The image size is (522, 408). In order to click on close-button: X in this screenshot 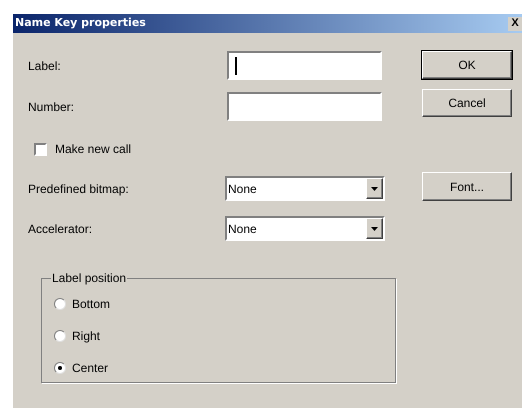, I will do `click(515, 23)`.